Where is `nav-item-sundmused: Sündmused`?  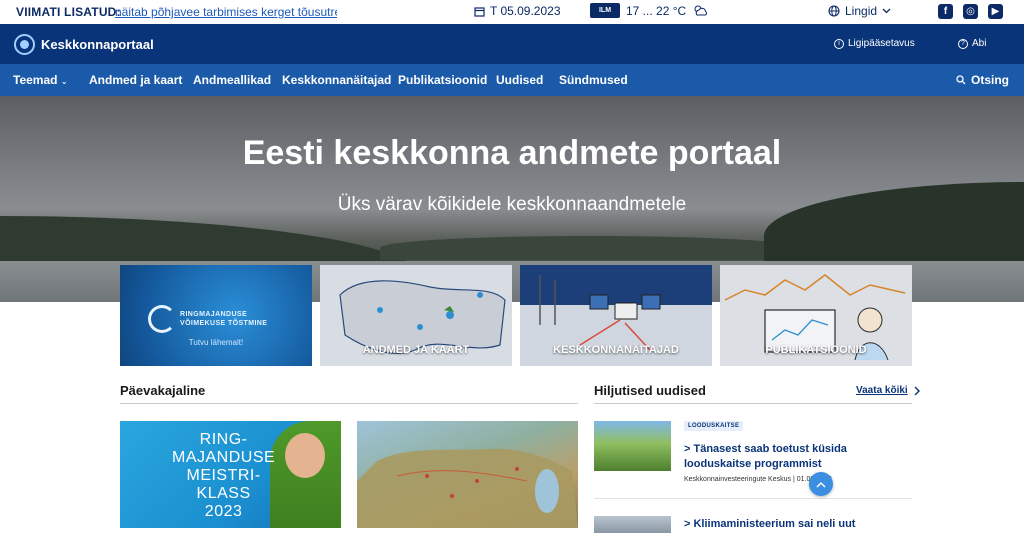 nav-item-sundmused: Sündmused is located at coordinates (593, 80).